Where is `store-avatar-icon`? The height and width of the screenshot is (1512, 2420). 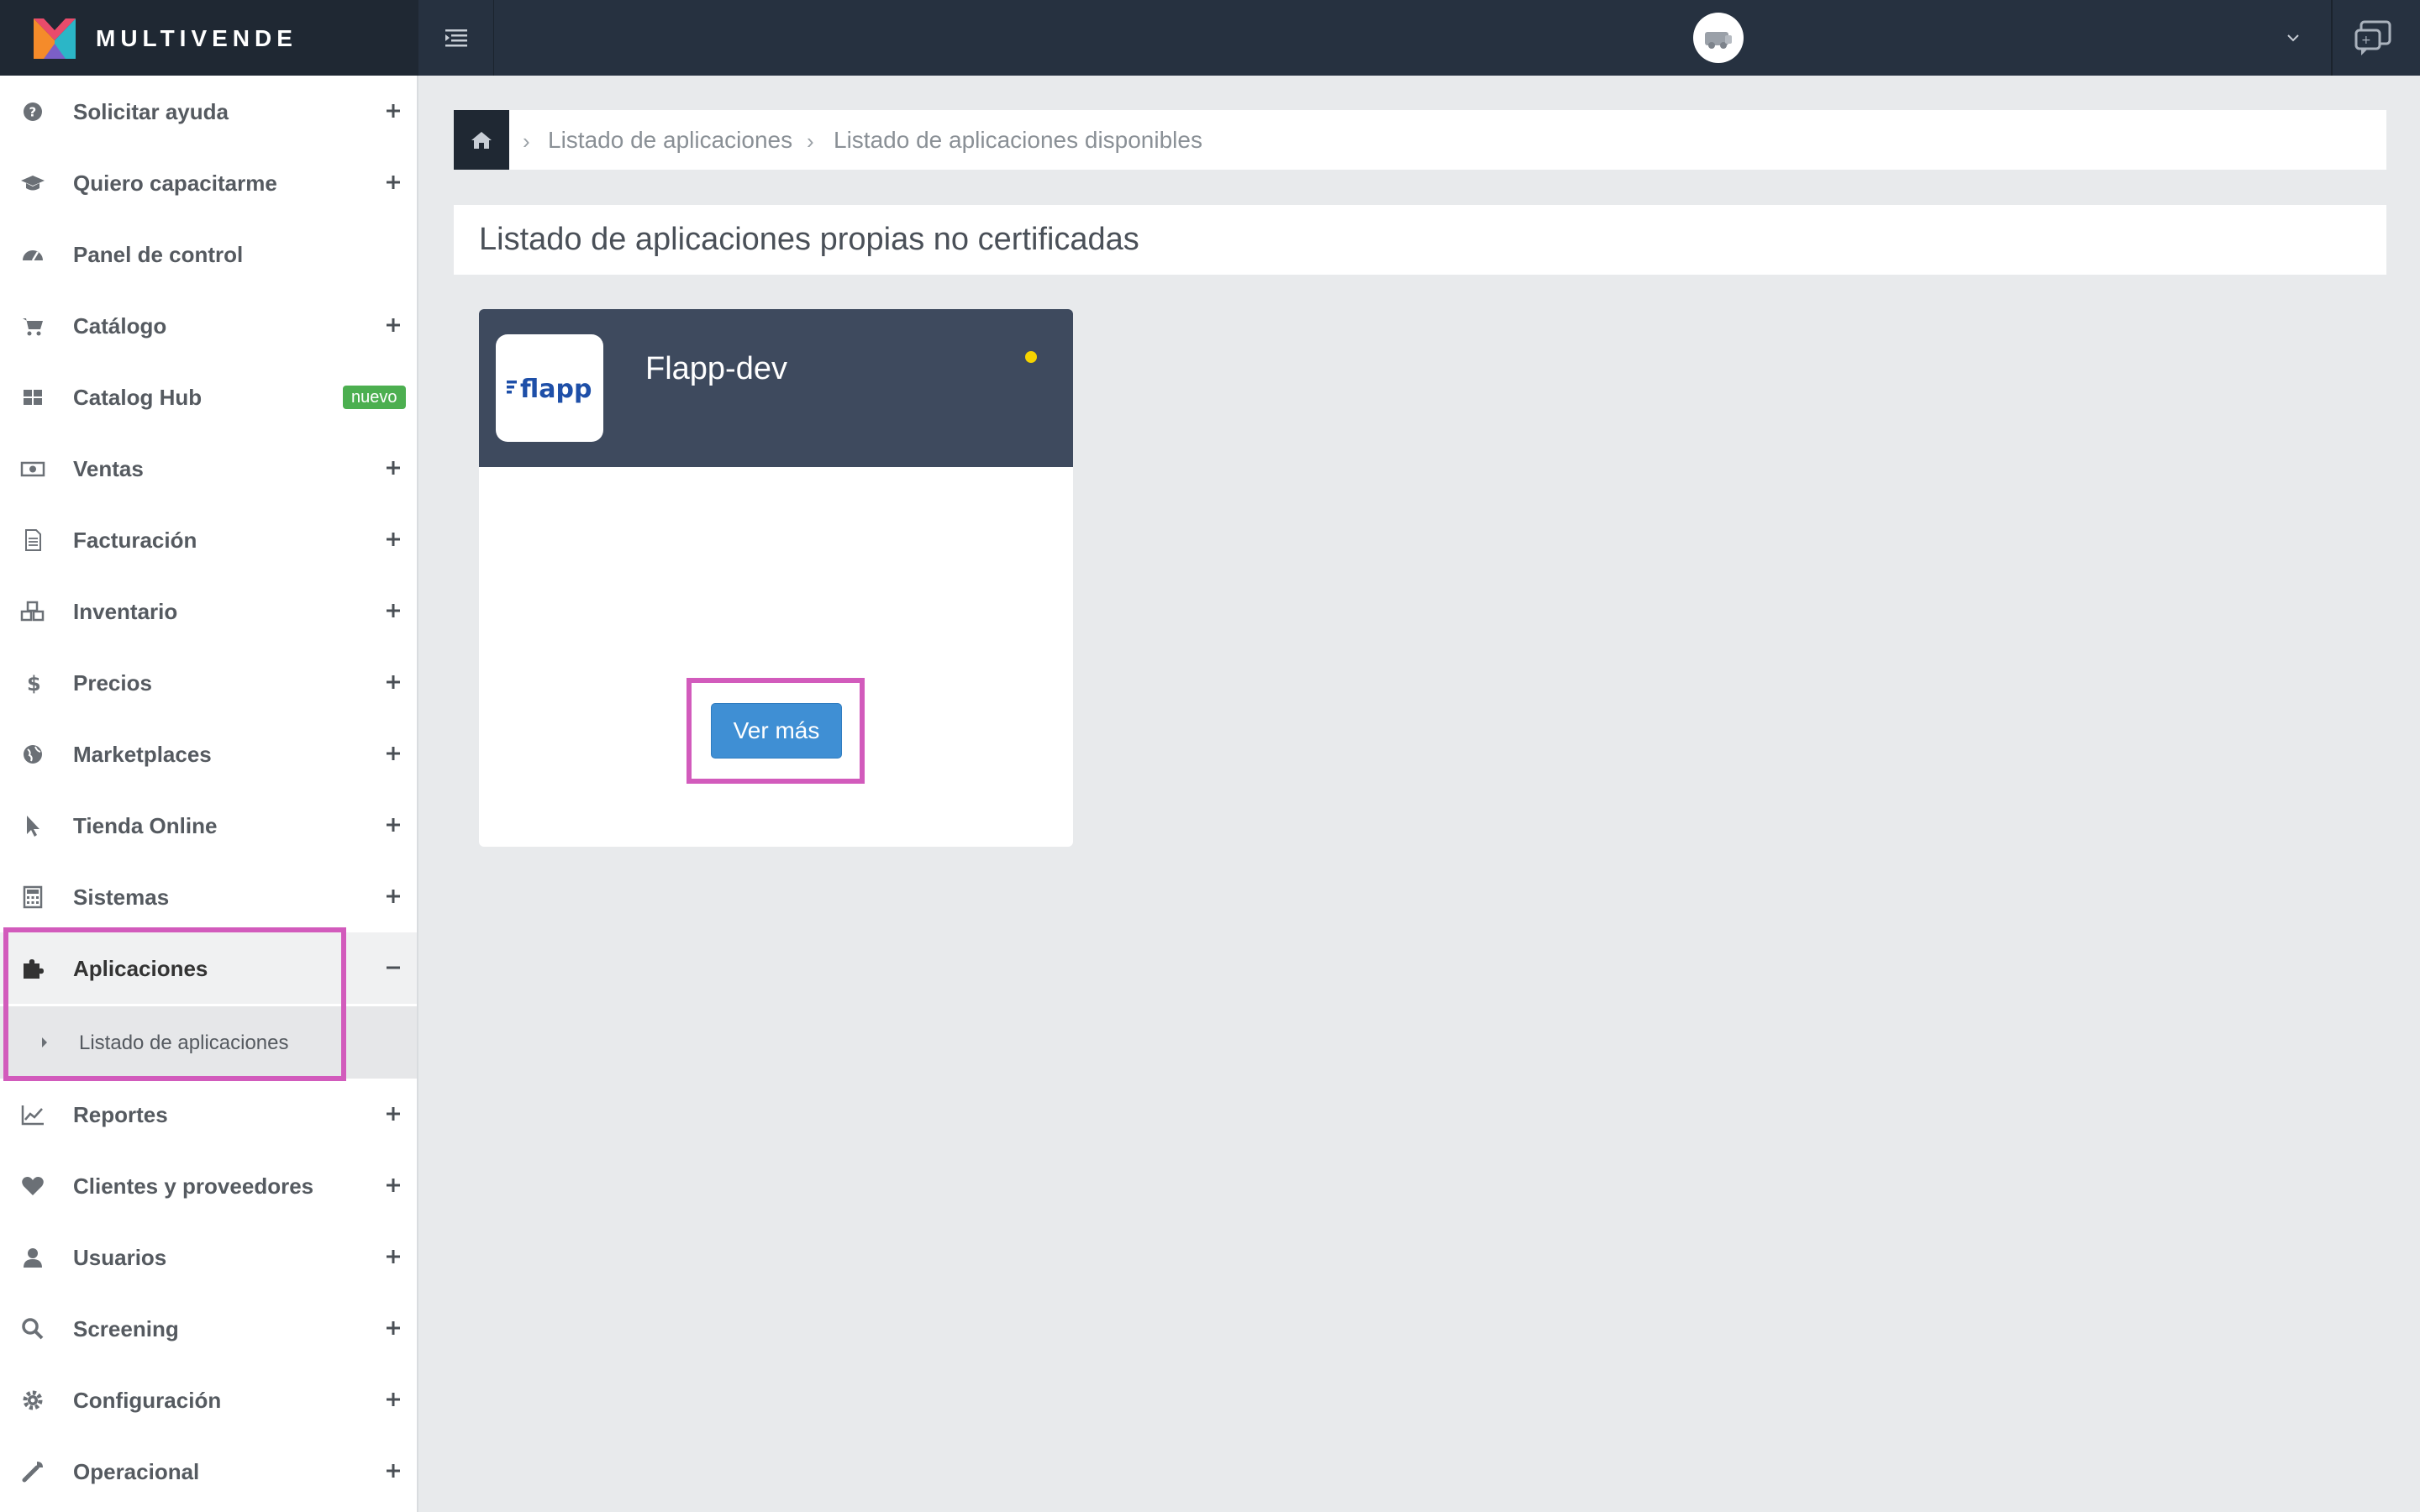
store-avatar-icon is located at coordinates (1718, 40).